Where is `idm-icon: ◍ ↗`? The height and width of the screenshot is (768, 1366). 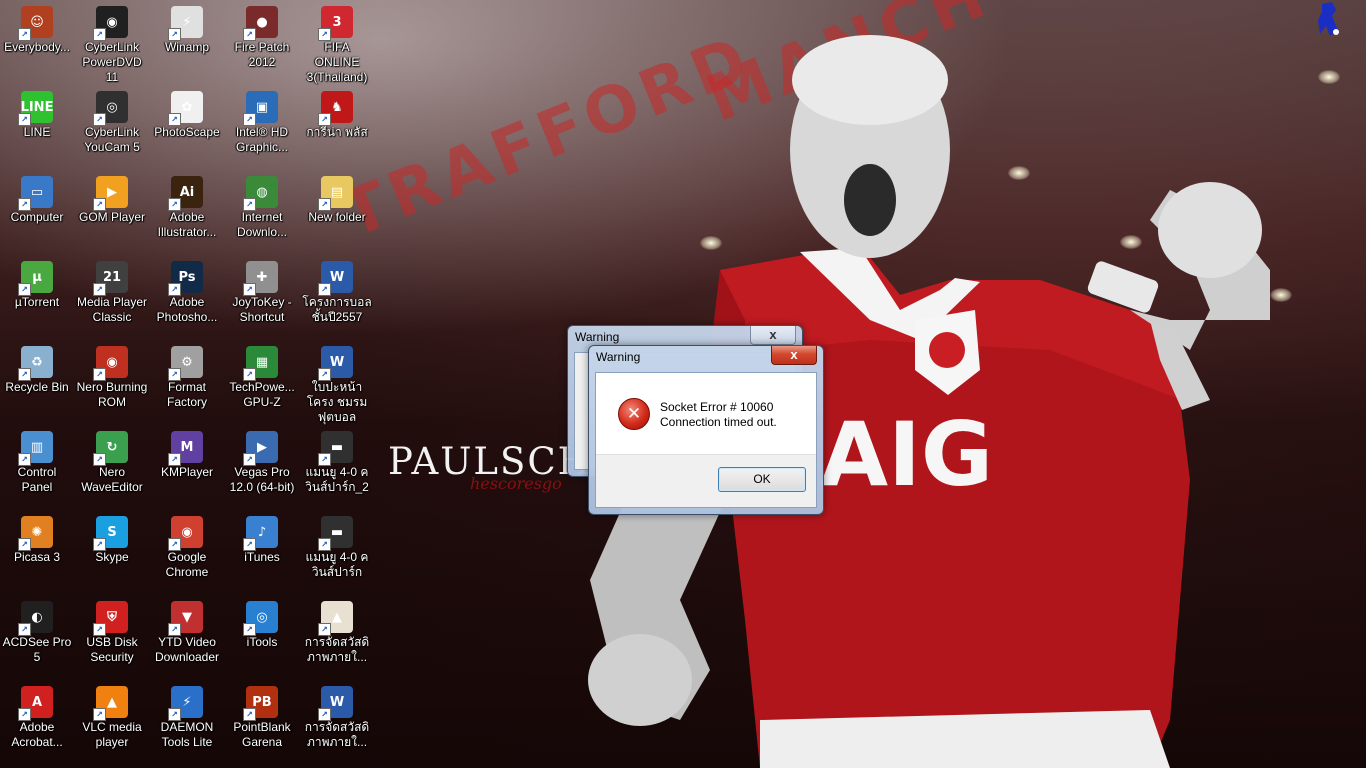
idm-icon: ◍ ↗ is located at coordinates (260, 193).